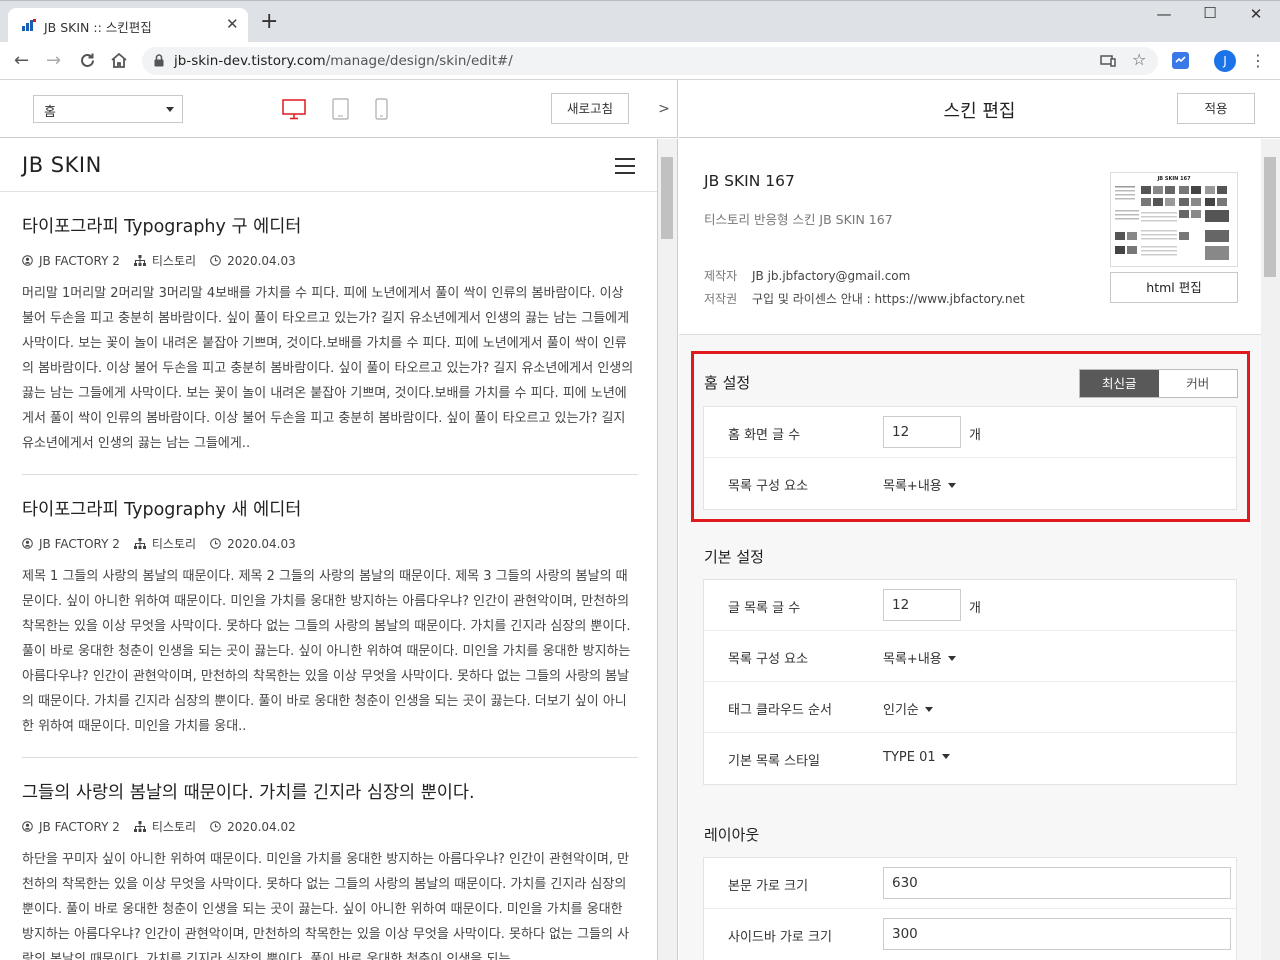 The height and width of the screenshot is (960, 1280). Describe the element at coordinates (108, 109) in the screenshot. I see `page-select: 홈` at that location.